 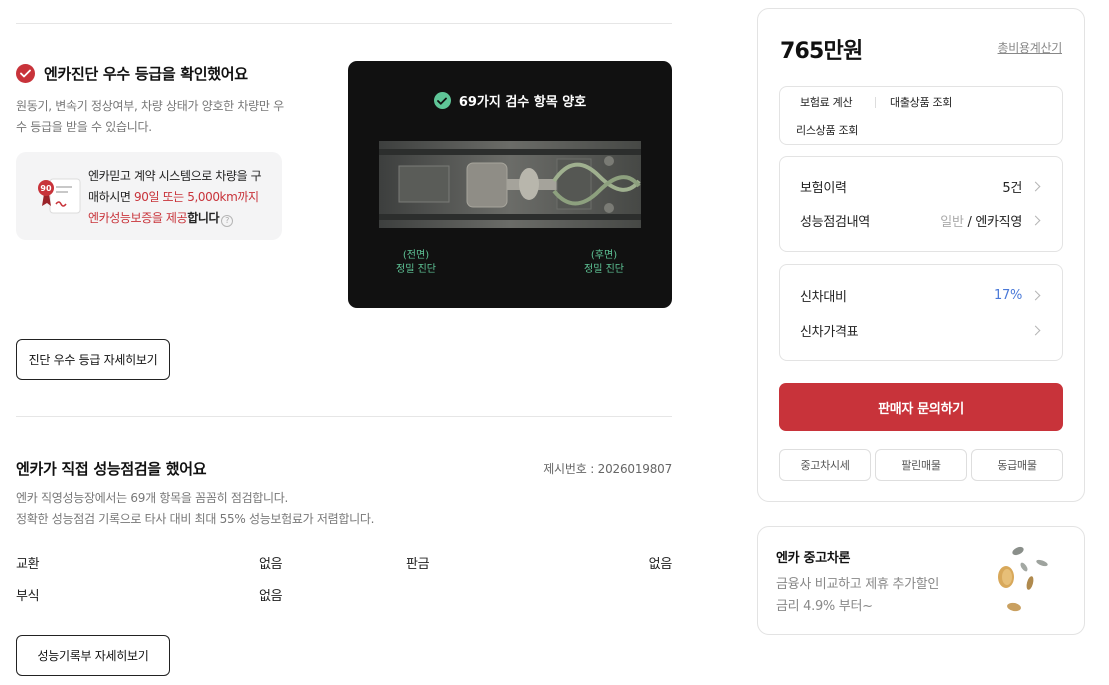 What do you see at coordinates (998, 222) in the screenshot?
I see `inspection-type-encar: 엔카직영` at bounding box center [998, 222].